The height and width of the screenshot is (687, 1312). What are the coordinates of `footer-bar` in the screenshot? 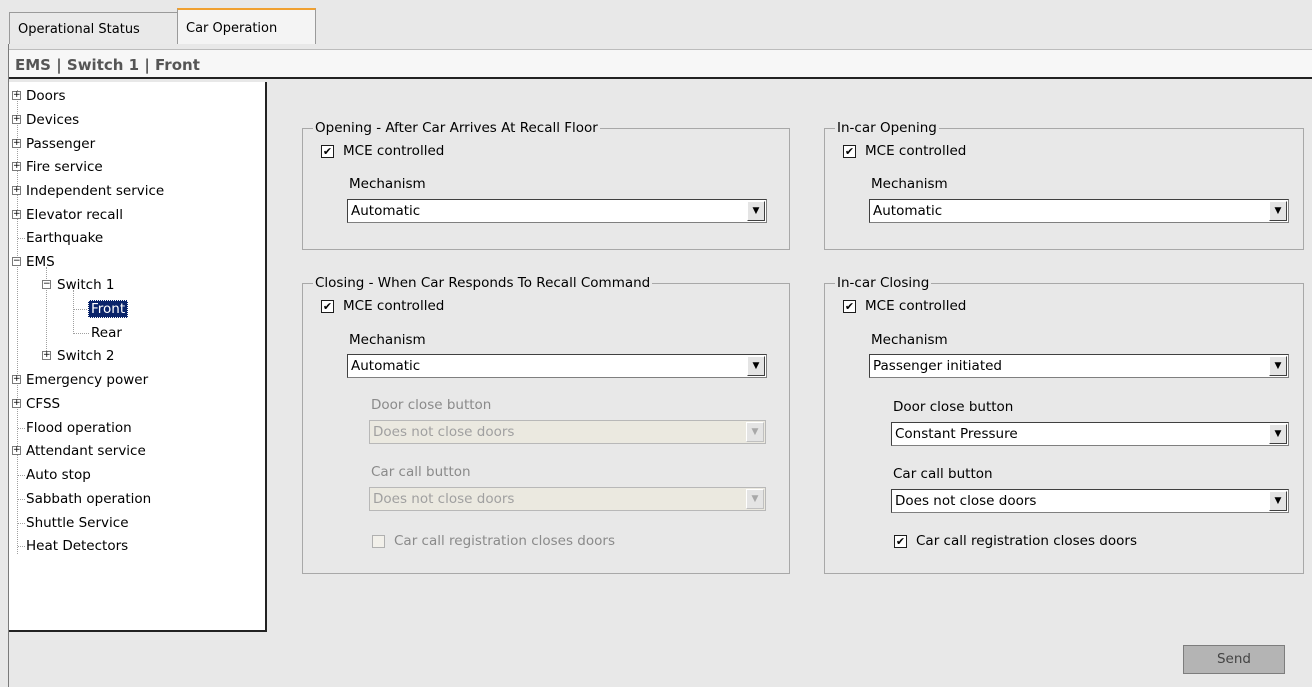 It's located at (660, 659).